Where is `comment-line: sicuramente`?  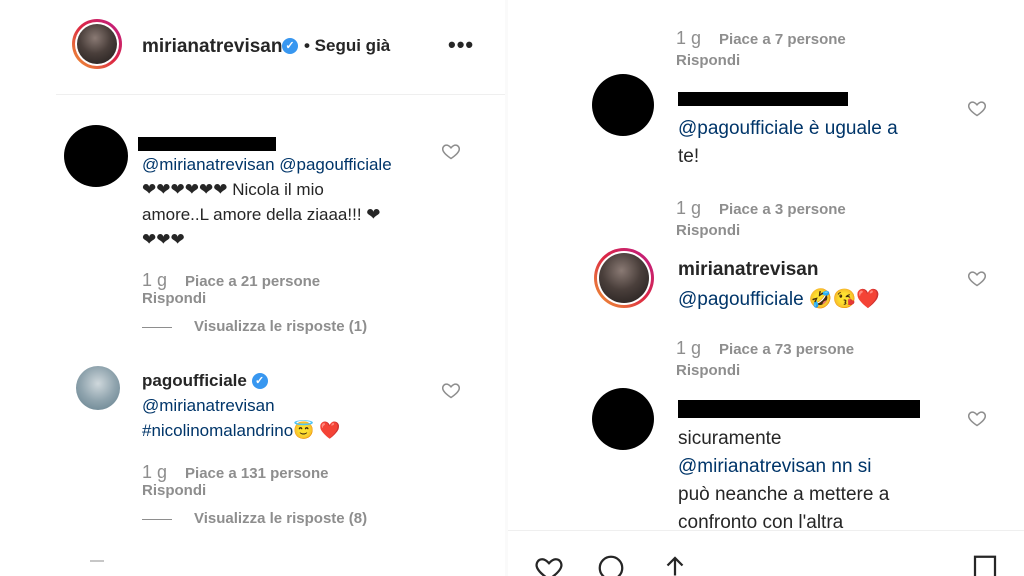 comment-line: sicuramente is located at coordinates (730, 438).